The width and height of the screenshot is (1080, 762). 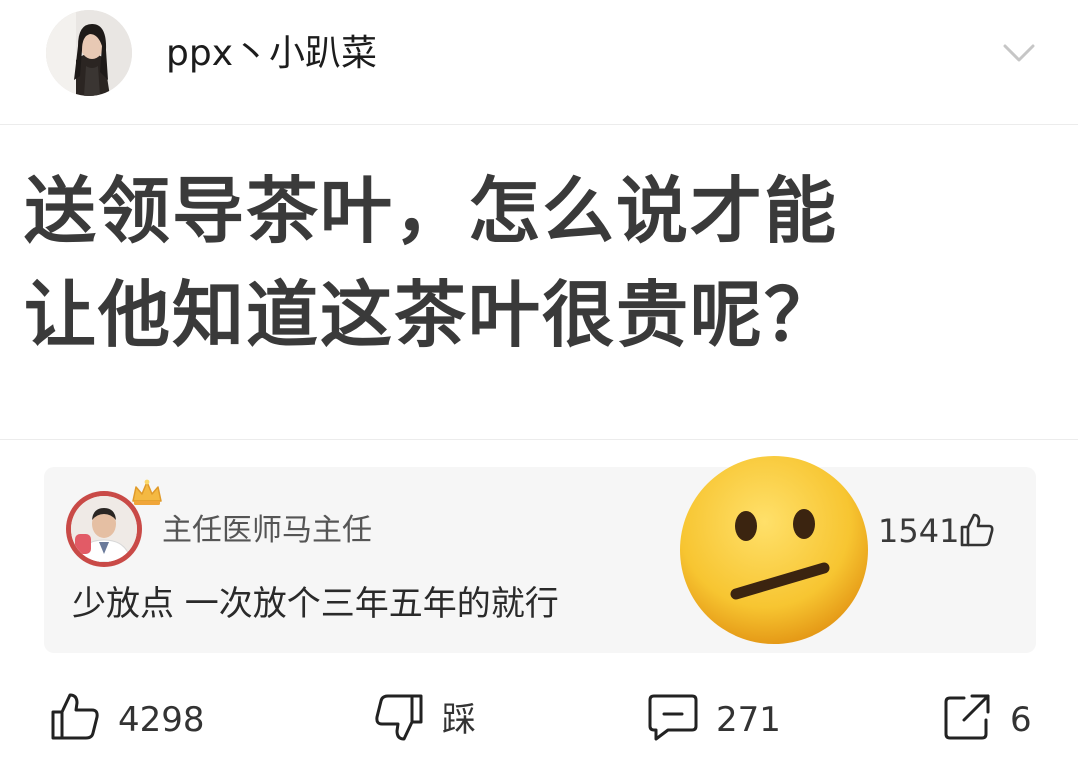 What do you see at coordinates (540, 55) in the screenshot?
I see `post-header: ppx丶小趴菜` at bounding box center [540, 55].